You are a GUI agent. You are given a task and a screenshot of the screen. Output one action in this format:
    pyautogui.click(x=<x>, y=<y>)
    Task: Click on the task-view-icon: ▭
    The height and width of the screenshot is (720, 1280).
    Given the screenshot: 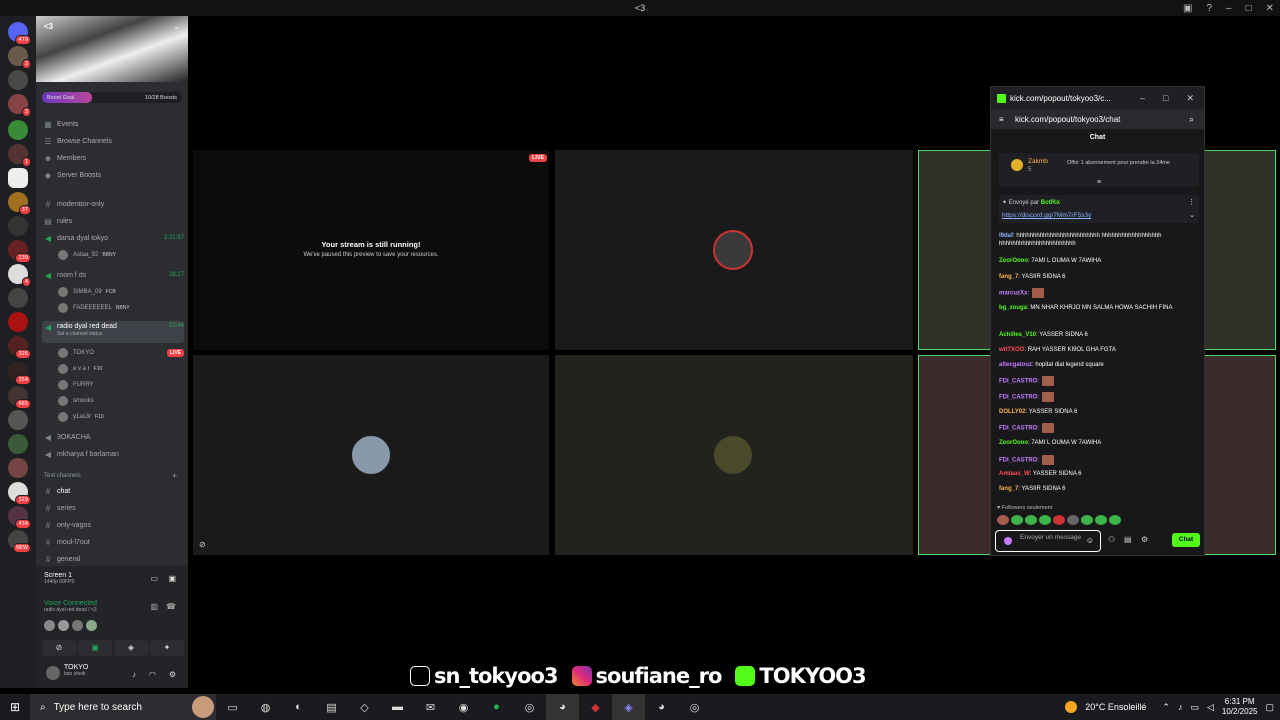 What is the action you would take?
    pyautogui.click(x=232, y=707)
    